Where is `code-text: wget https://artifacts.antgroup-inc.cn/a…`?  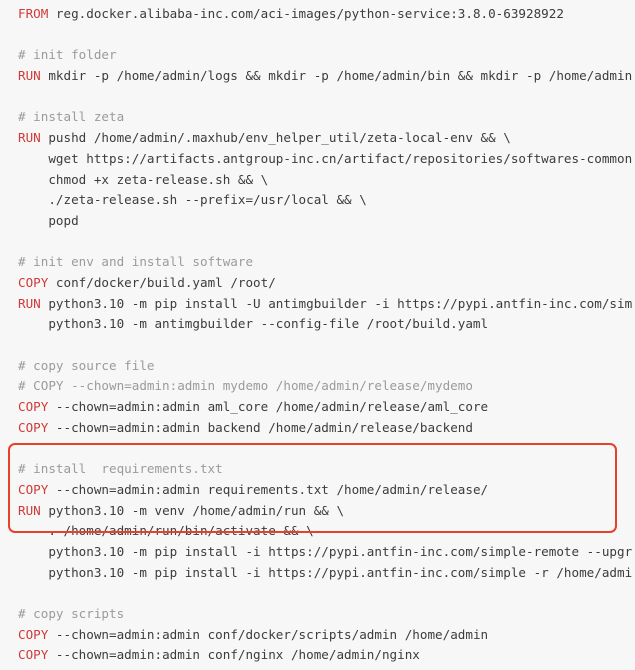 code-text: wget https://artifacts.antgroup-inc.cn/a… is located at coordinates (325, 158).